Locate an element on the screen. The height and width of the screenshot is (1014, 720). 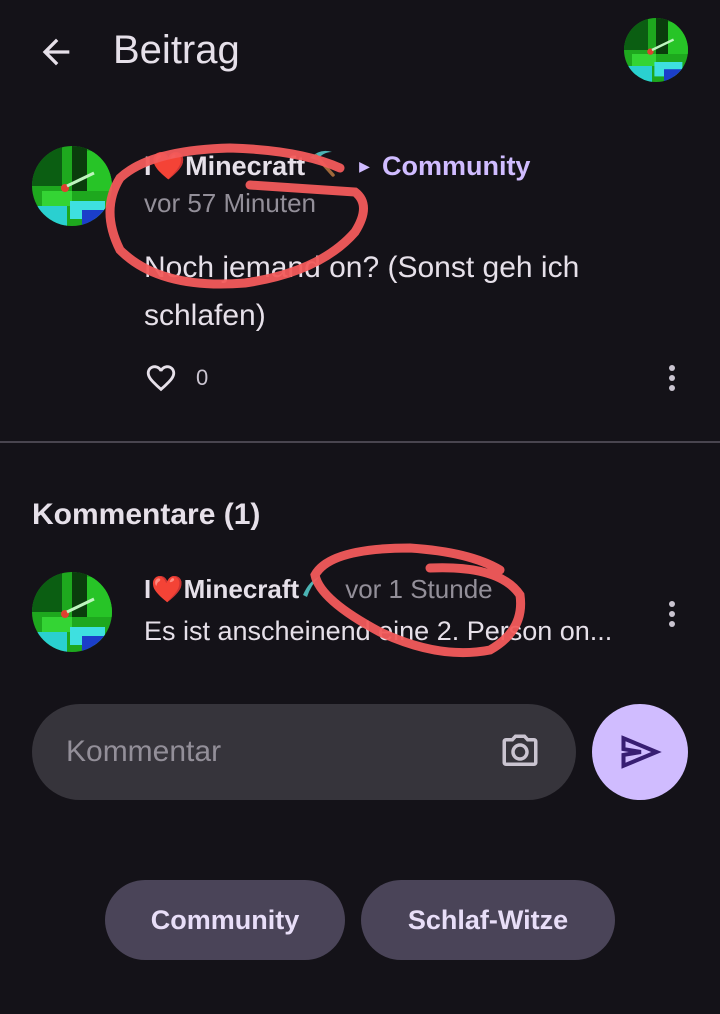
profile-avatar is located at coordinates (656, 50).